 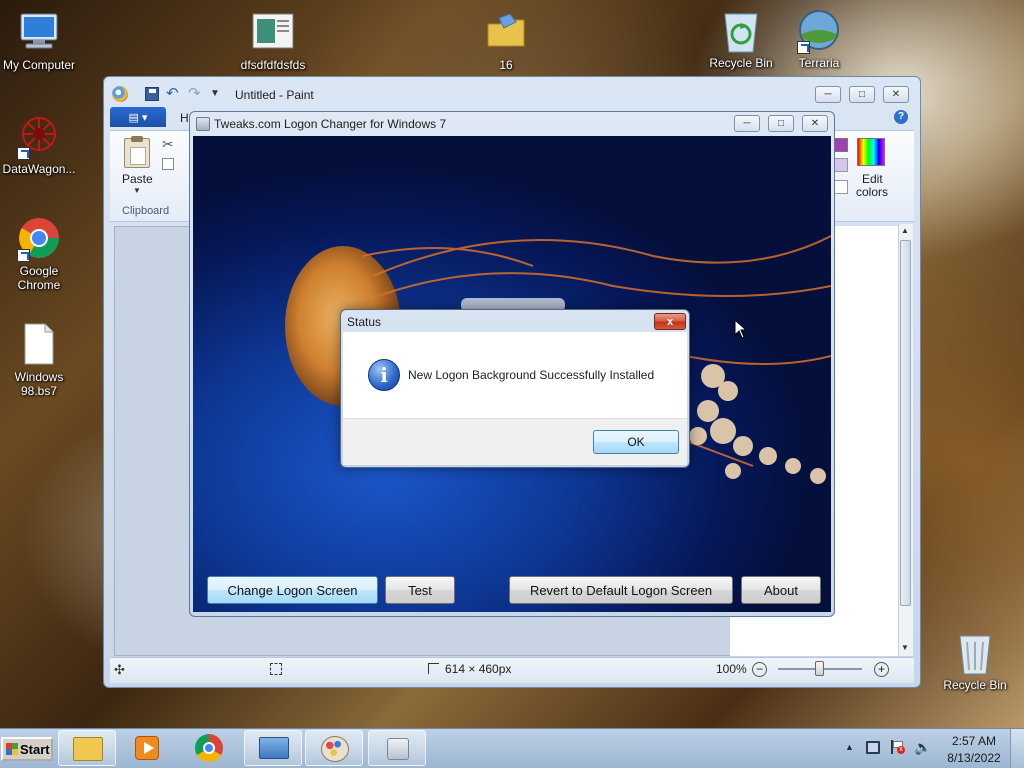 What do you see at coordinates (39, 32) in the screenshot?
I see `computer-icon` at bounding box center [39, 32].